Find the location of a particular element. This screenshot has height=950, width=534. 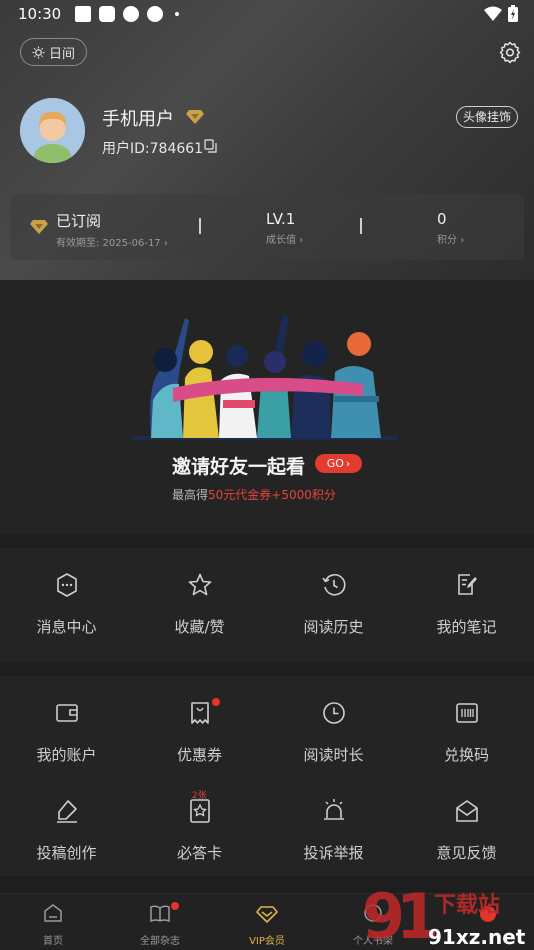

note-icon is located at coordinates (467, 584).